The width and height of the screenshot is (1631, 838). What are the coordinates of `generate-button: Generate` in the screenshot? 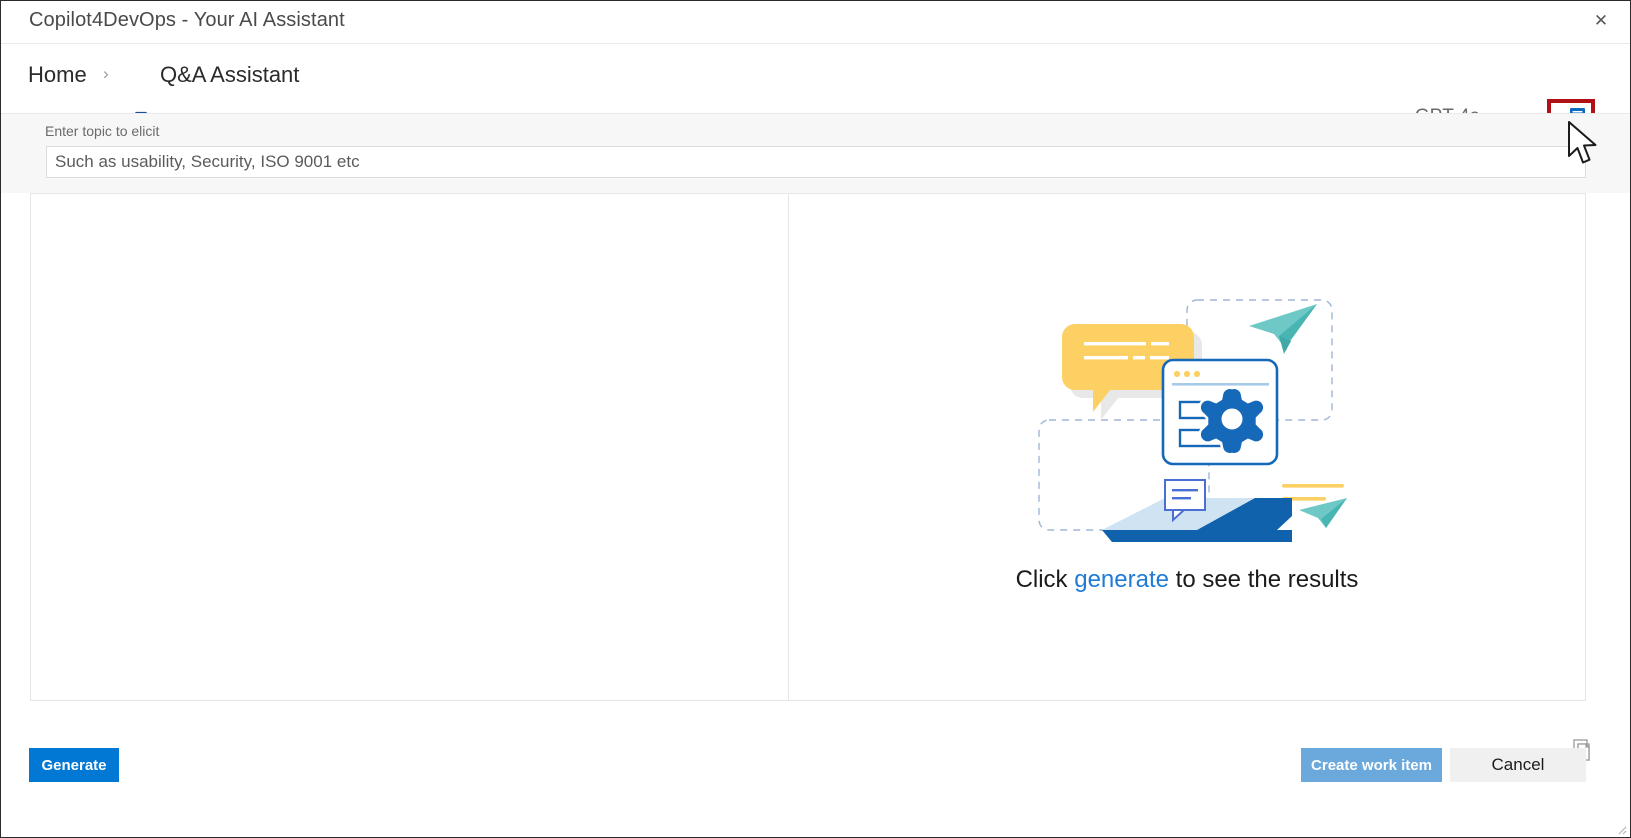 It's located at (74, 765).